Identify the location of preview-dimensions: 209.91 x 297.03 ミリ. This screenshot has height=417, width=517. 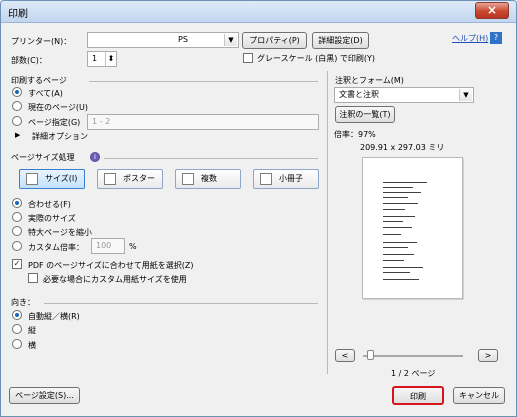
(402, 147).